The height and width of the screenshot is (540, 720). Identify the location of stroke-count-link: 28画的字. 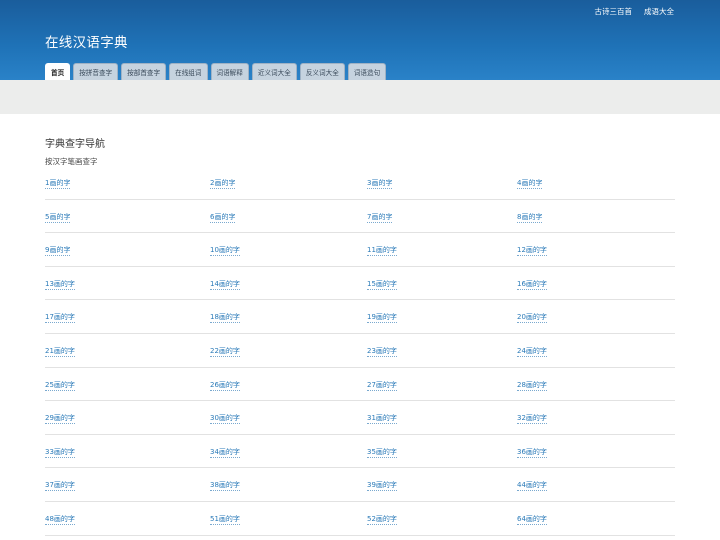
(532, 386).